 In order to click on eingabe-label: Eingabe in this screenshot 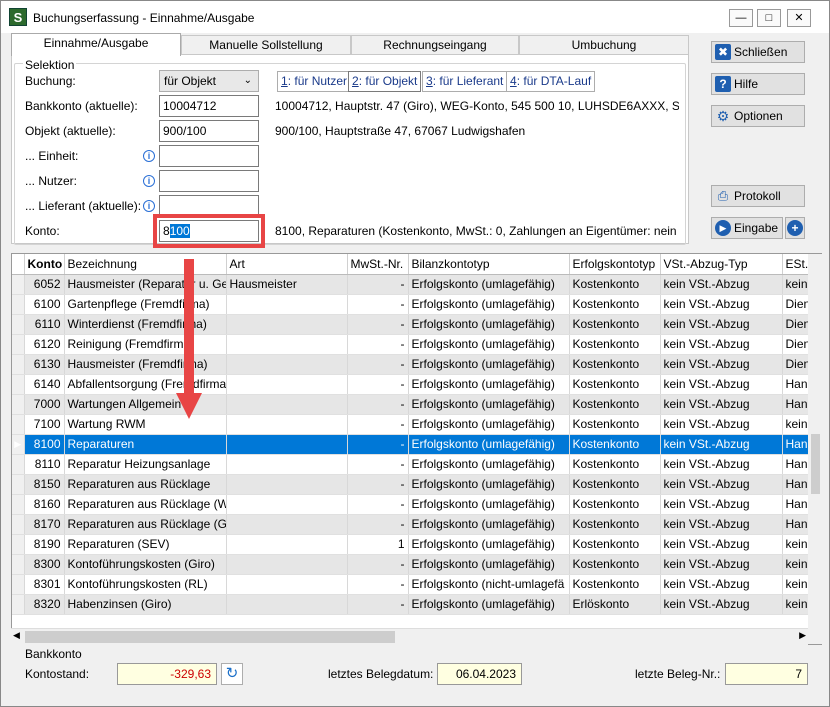, I will do `click(756, 228)`.